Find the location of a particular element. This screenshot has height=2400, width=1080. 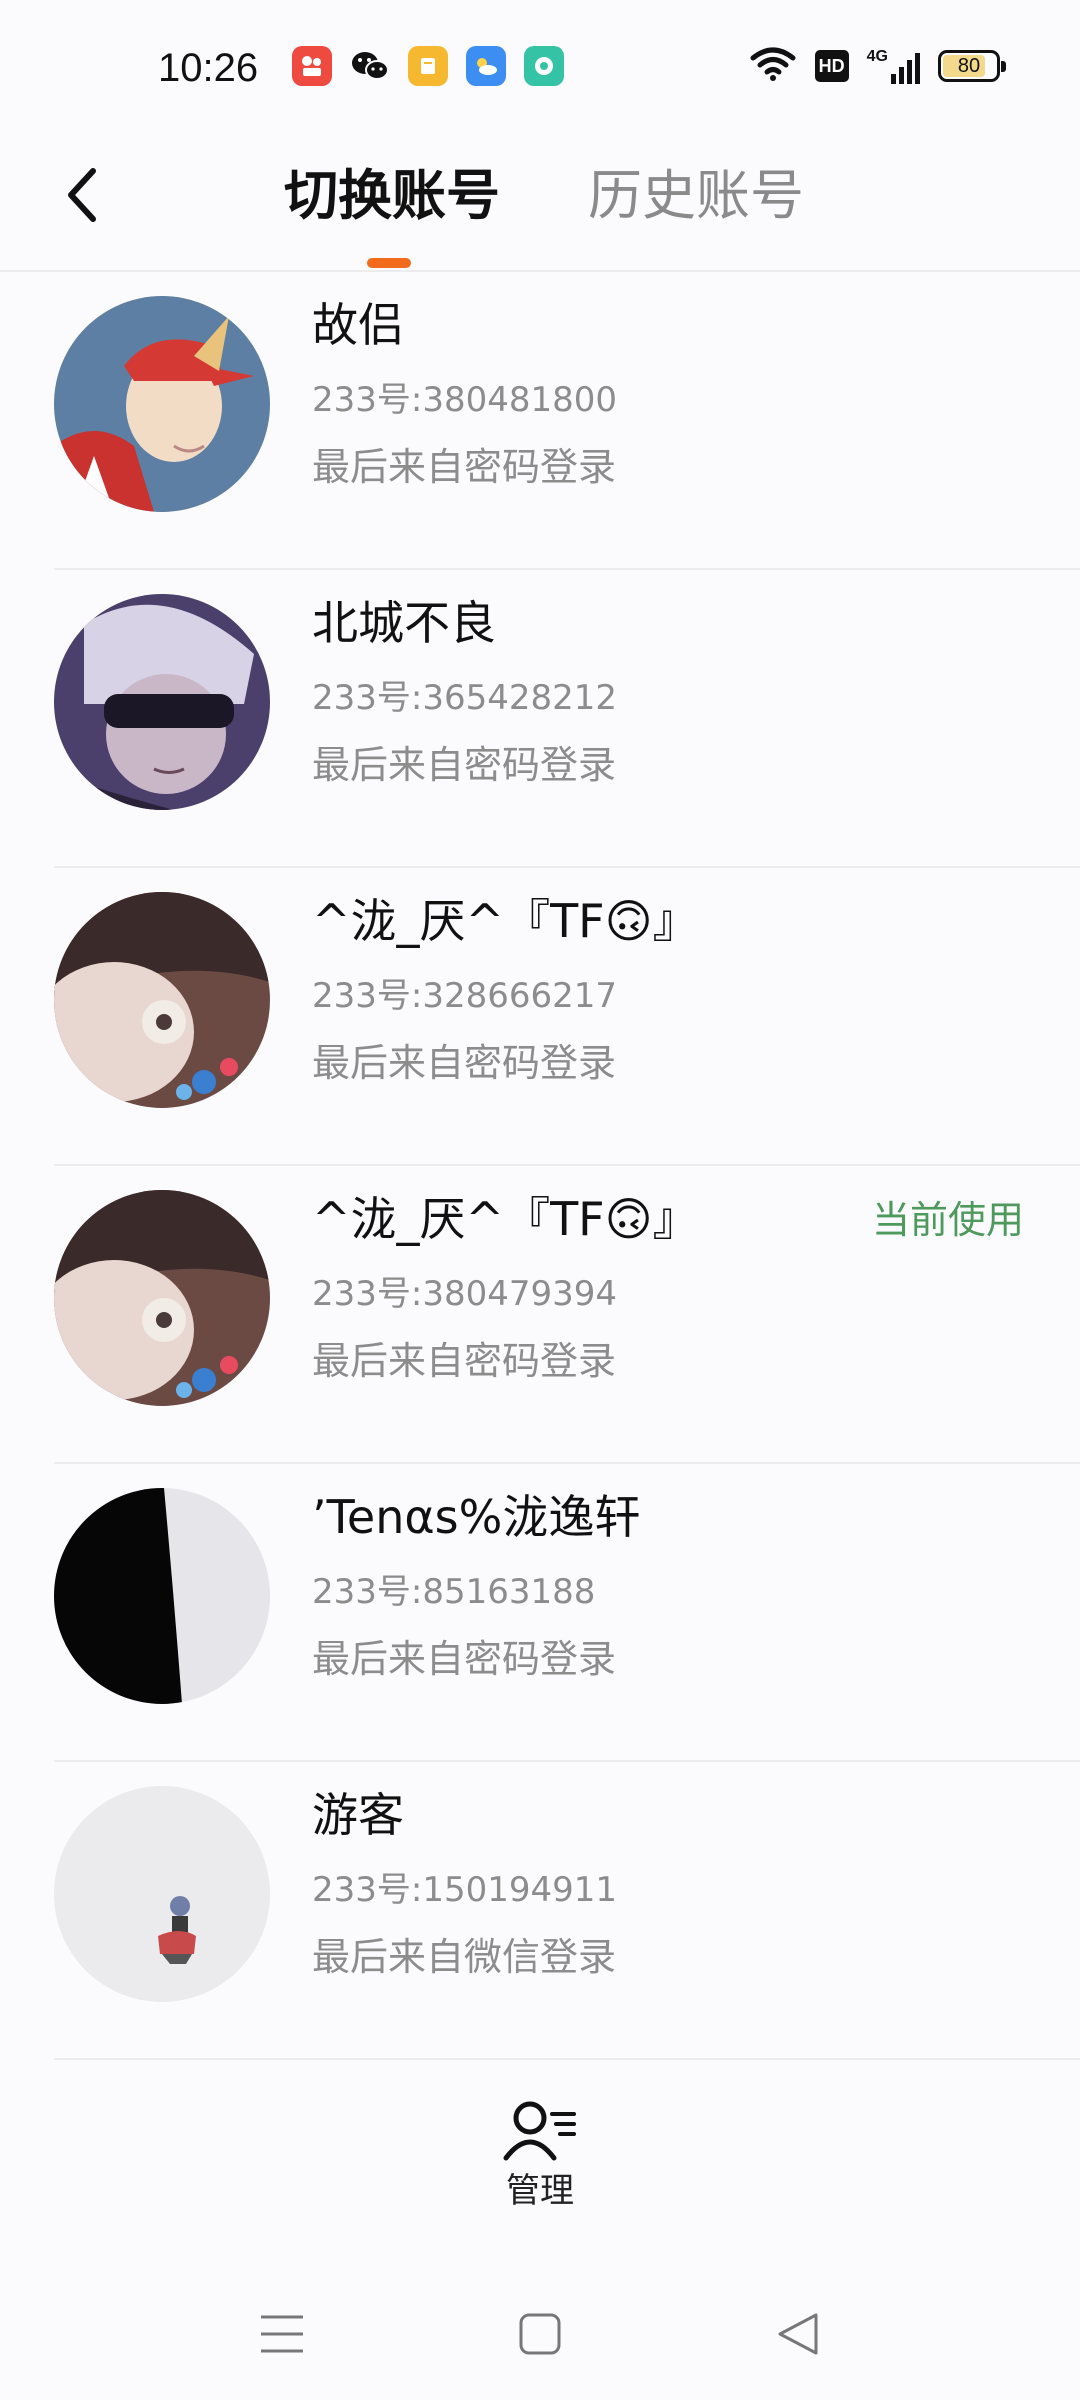

account-id: 233号:365428212 is located at coordinates (465, 698).